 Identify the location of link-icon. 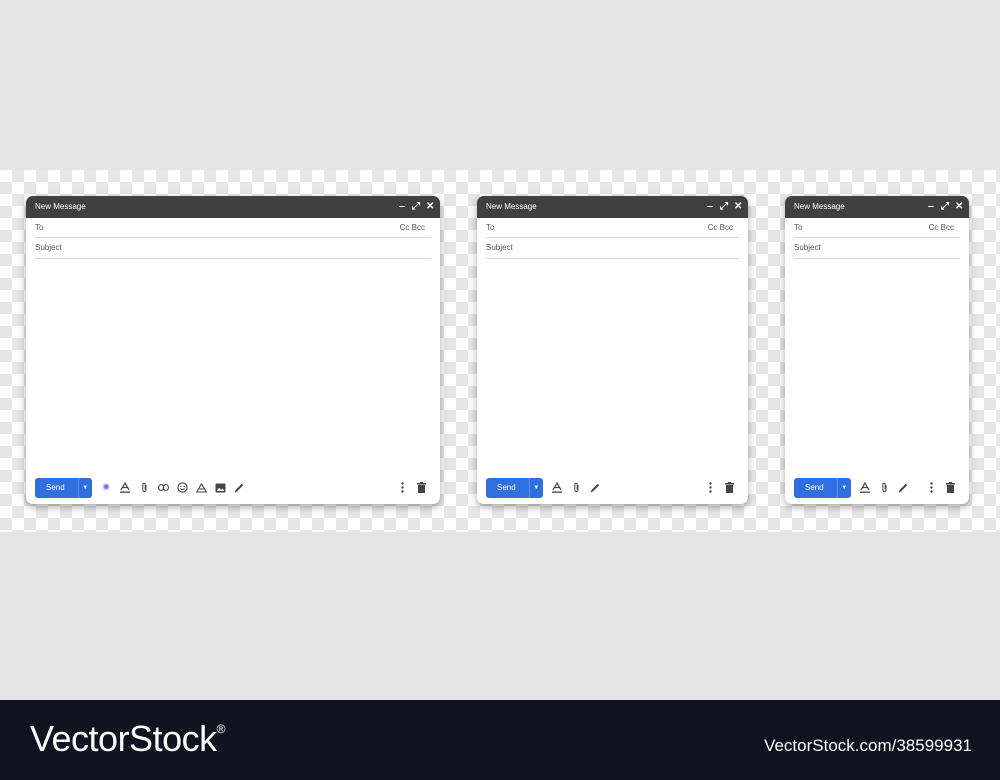
(163, 487).